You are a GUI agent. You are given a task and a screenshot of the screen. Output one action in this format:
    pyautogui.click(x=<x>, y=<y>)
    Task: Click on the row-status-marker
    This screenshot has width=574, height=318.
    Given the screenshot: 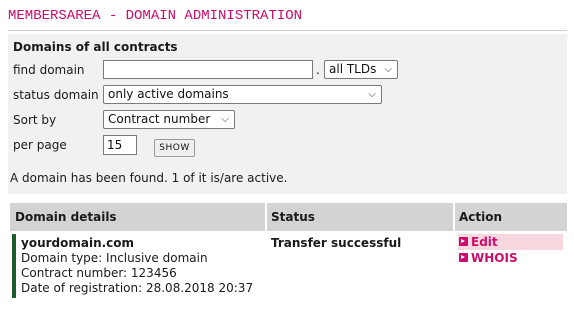 What is the action you would take?
    pyautogui.click(x=14, y=266)
    